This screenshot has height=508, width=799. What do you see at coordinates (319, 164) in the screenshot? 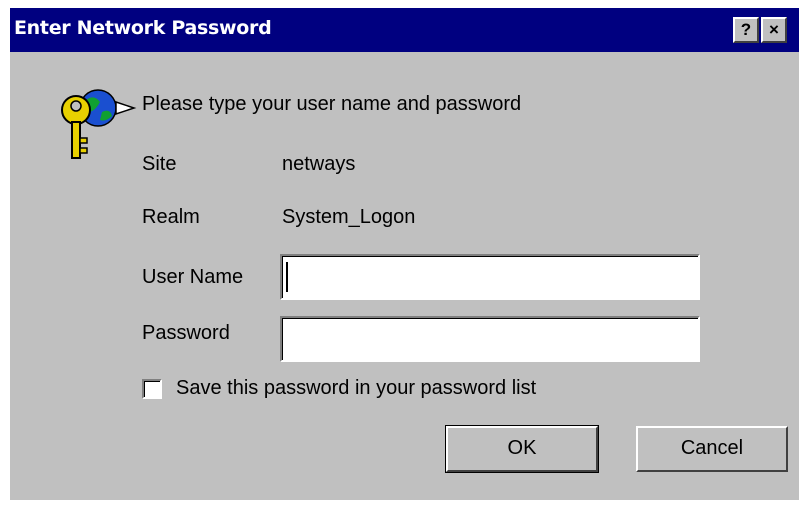
I see `site-value: netways` at bounding box center [319, 164].